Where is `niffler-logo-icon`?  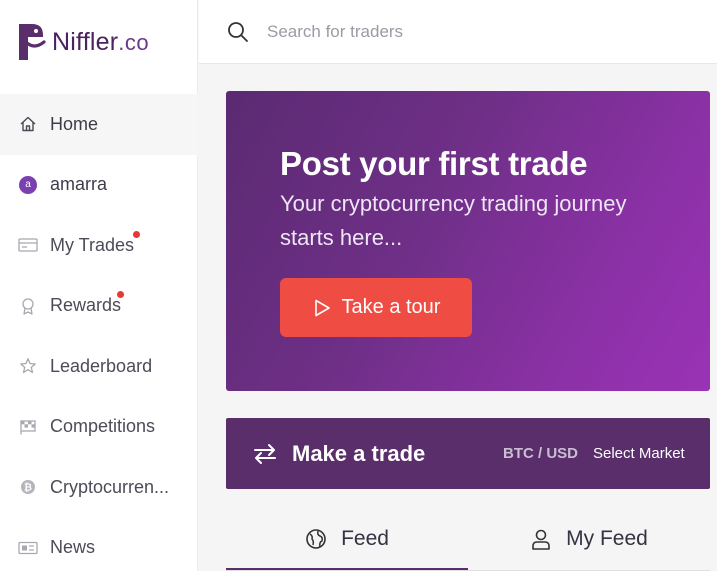 niffler-logo-icon is located at coordinates (31, 42).